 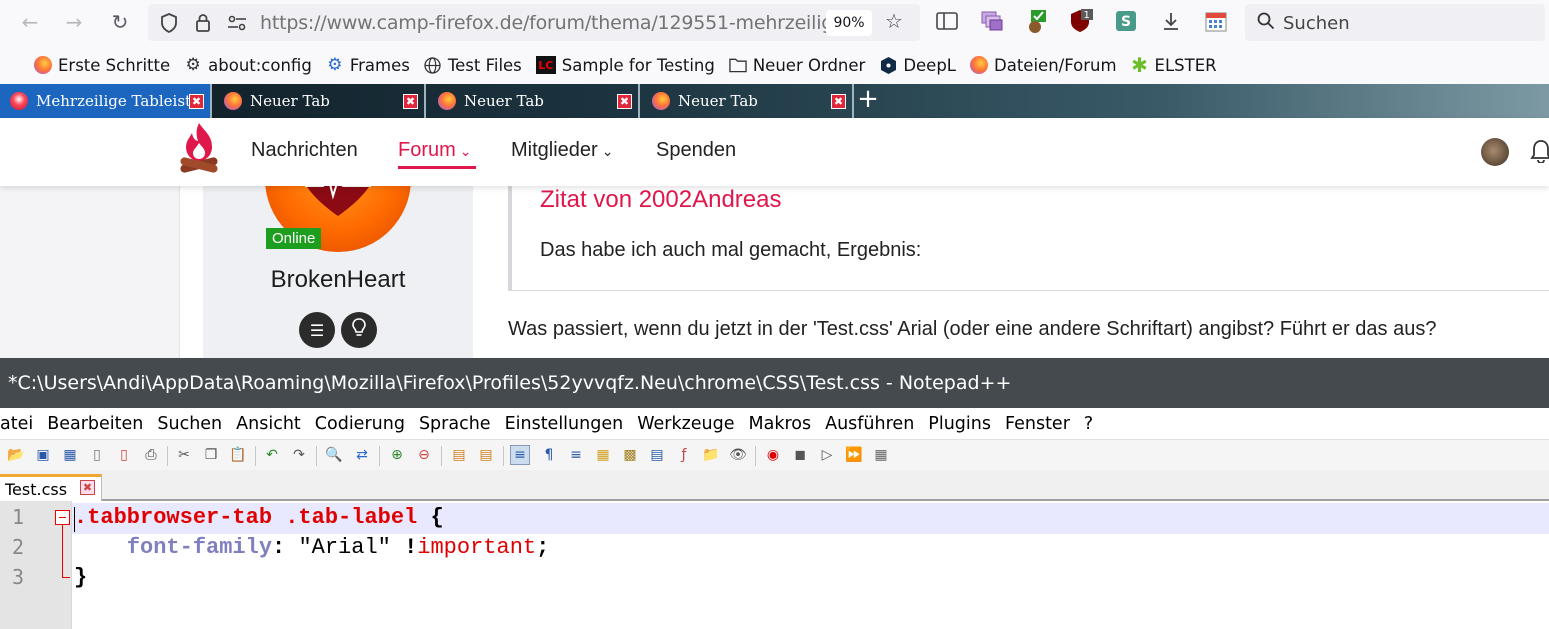 I want to click on s-extension-icon: S, so click(x=1126, y=21).